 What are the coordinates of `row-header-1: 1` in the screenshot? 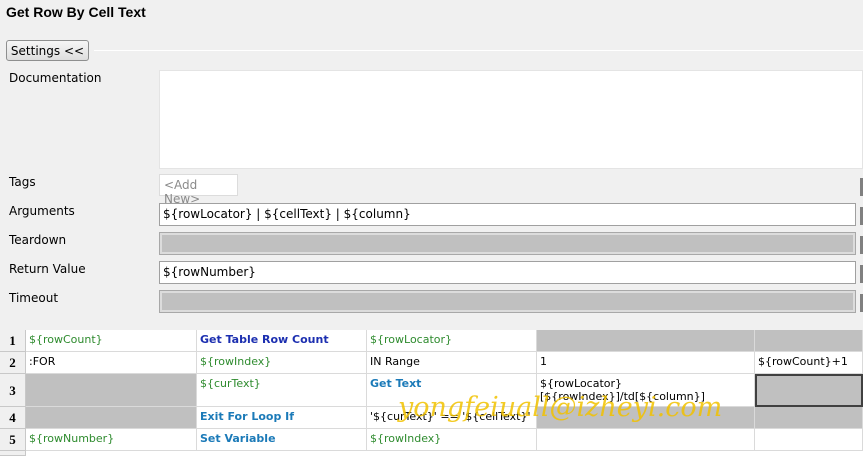 It's located at (13, 341).